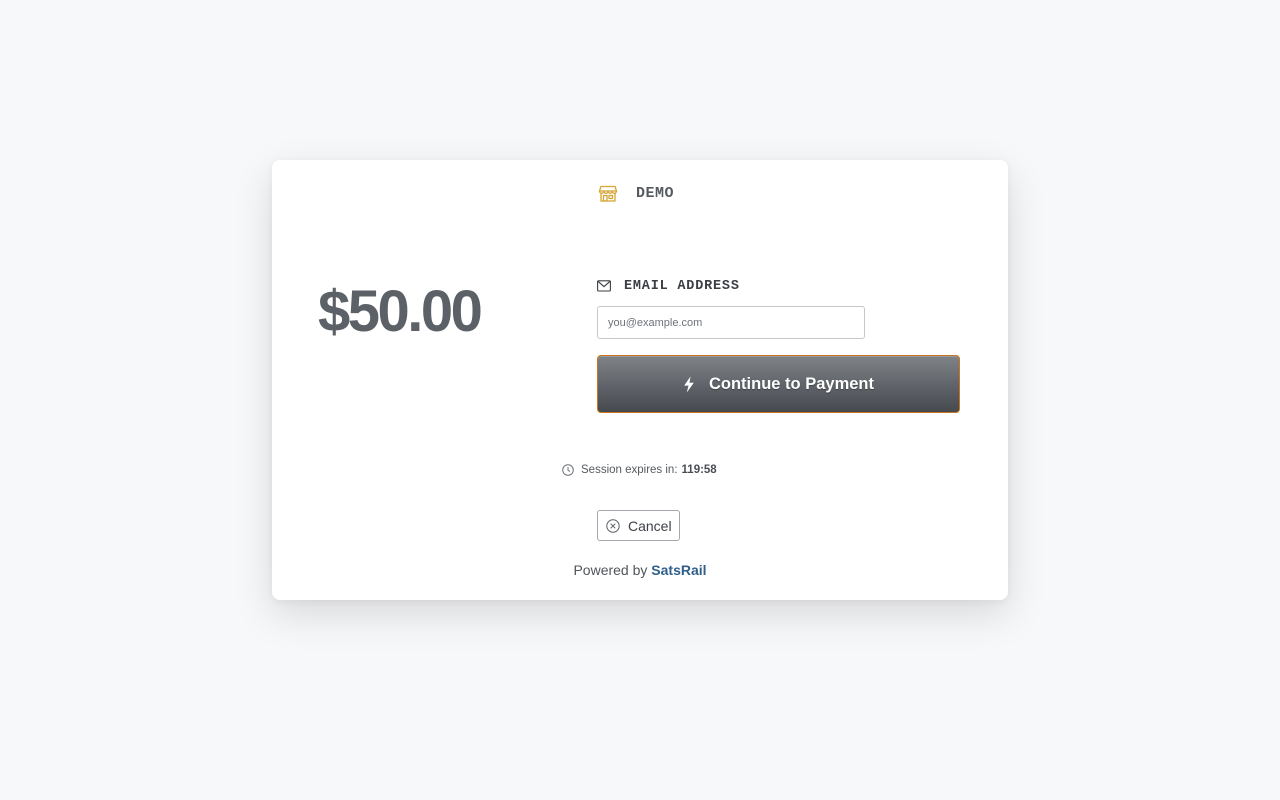 This screenshot has height=800, width=1280. Describe the element at coordinates (655, 193) in the screenshot. I see `merchant-name: DEMO` at that location.